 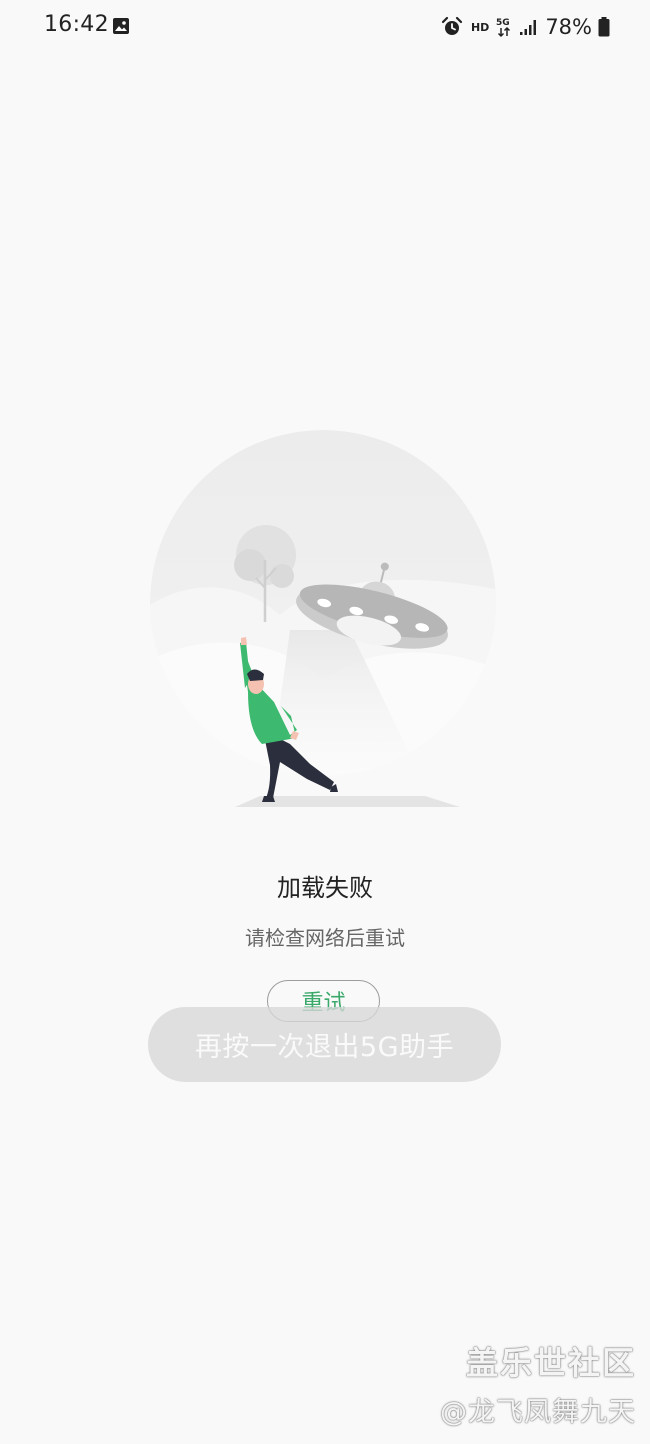 I want to click on alarm-icon, so click(x=452, y=25).